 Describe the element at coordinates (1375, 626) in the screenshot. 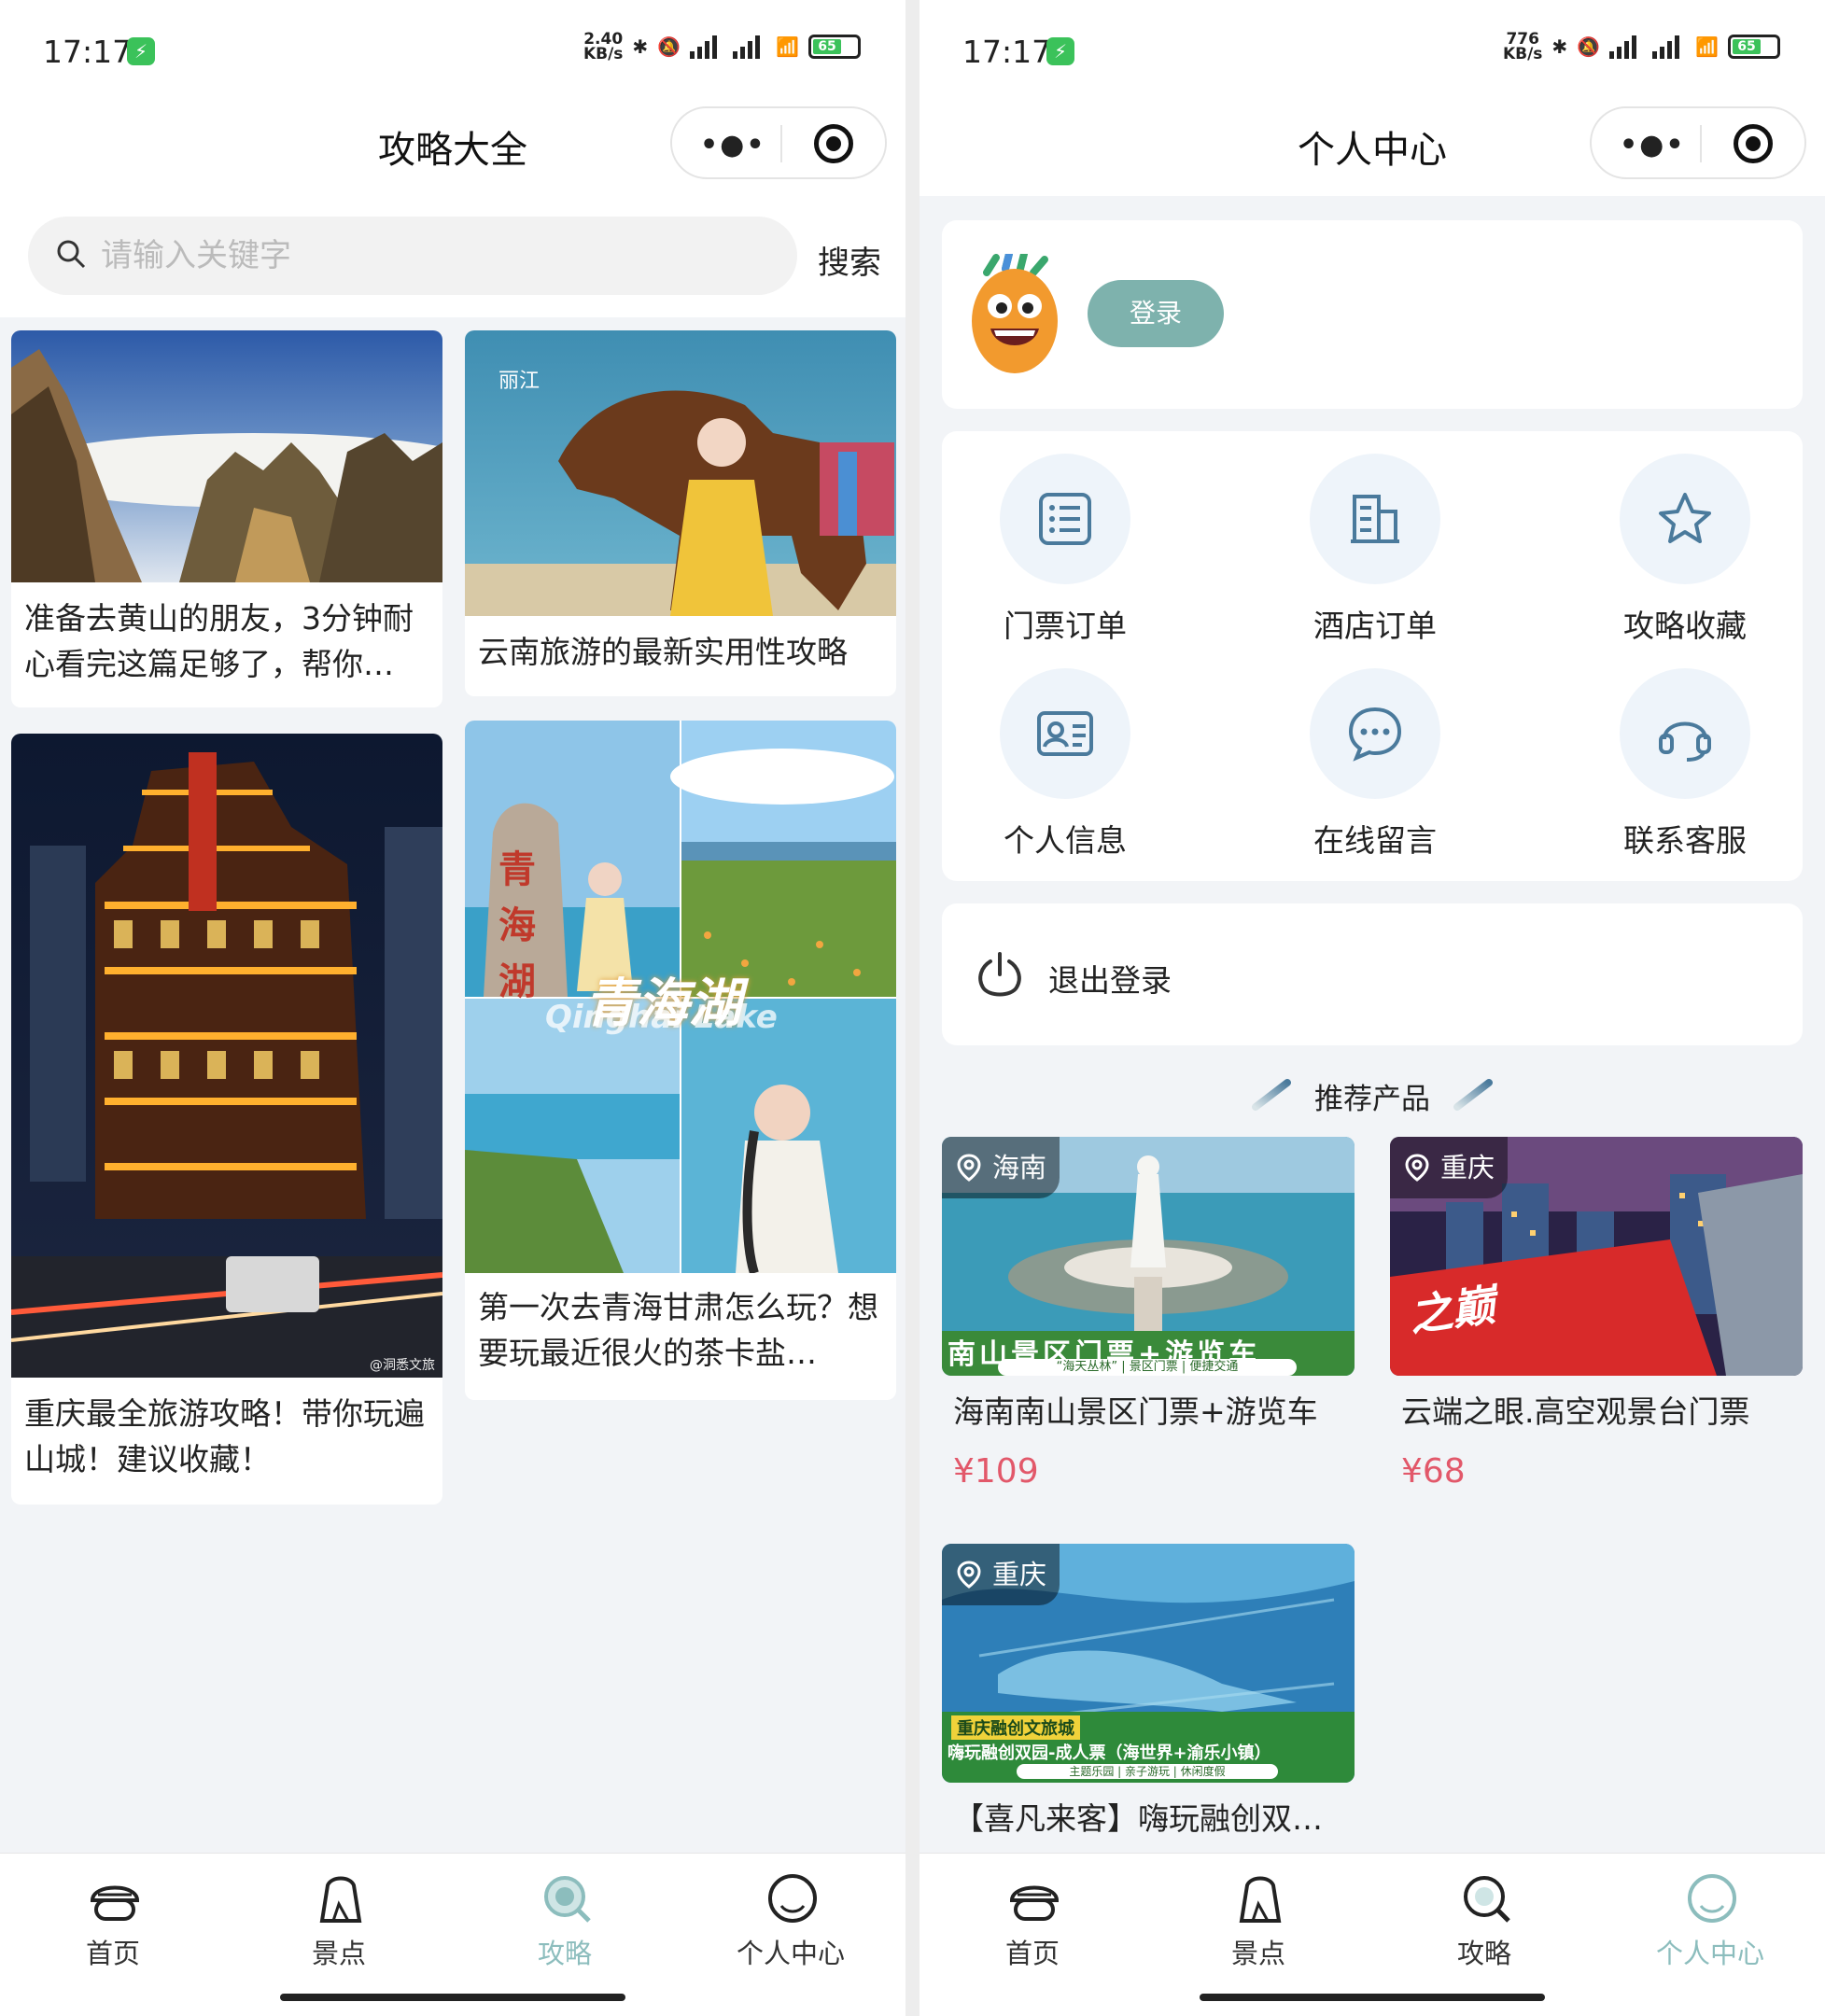

I see `menu-label: 酒店订单` at that location.